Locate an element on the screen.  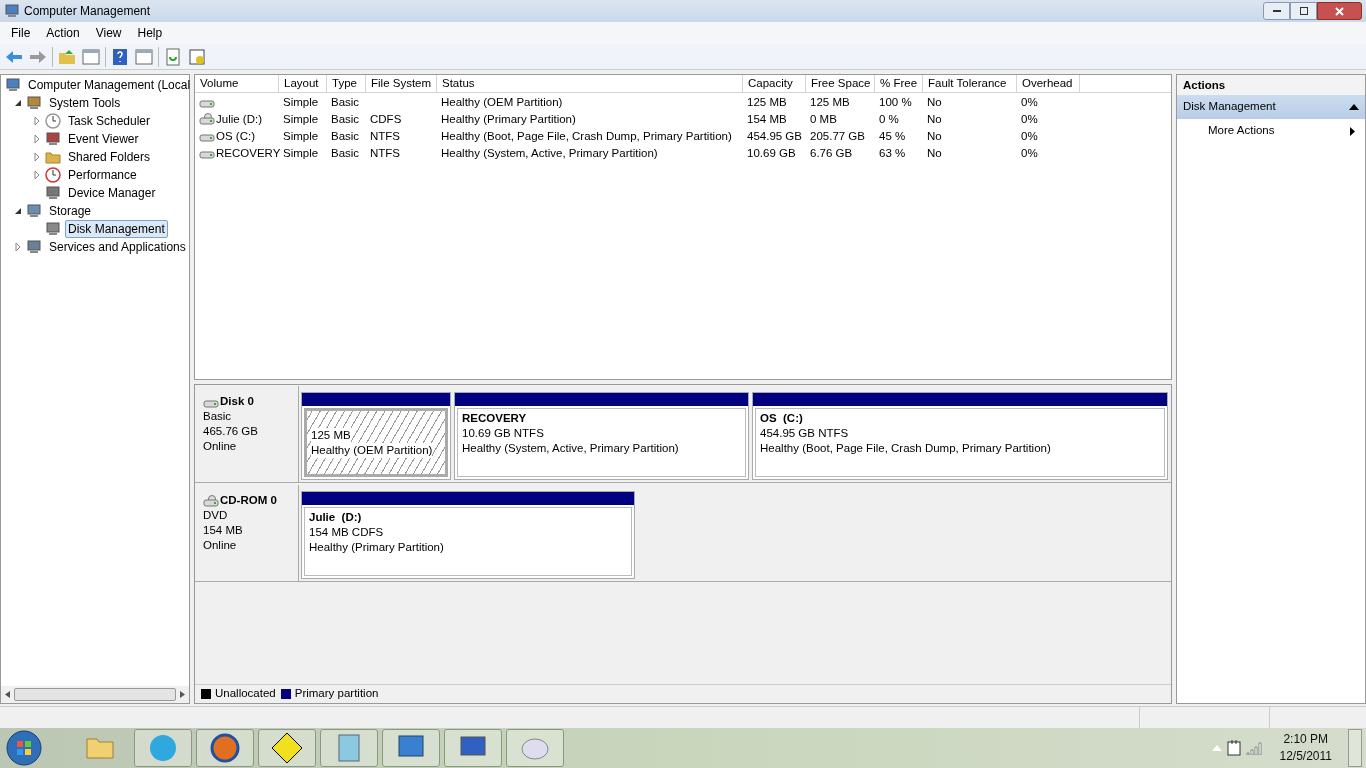
tree-item: Storage is located at coordinates (70, 211).